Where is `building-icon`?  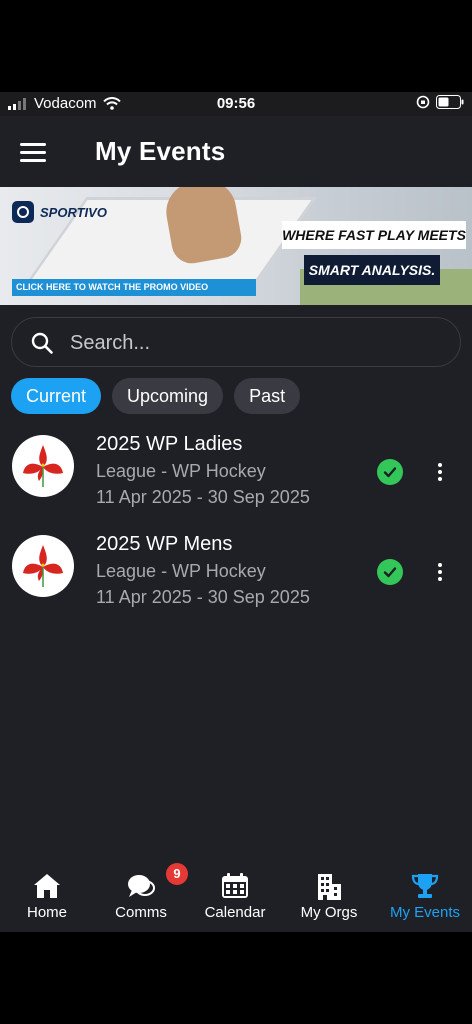 building-icon is located at coordinates (329, 887).